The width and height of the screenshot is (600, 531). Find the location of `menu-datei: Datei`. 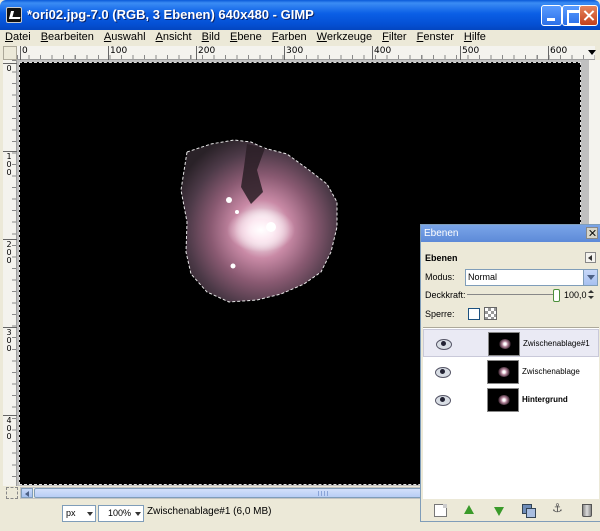

menu-datei: Datei is located at coordinates (18, 37).